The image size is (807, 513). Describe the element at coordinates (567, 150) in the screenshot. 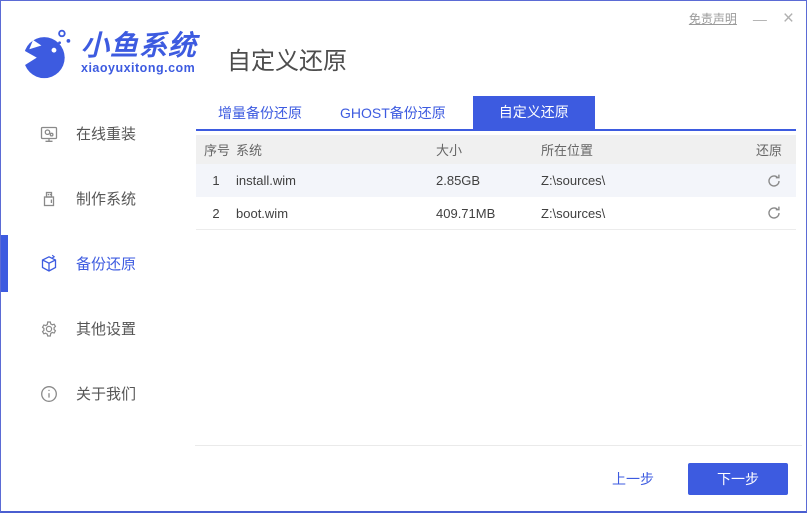

I see `column-header-location: 所在位置` at that location.